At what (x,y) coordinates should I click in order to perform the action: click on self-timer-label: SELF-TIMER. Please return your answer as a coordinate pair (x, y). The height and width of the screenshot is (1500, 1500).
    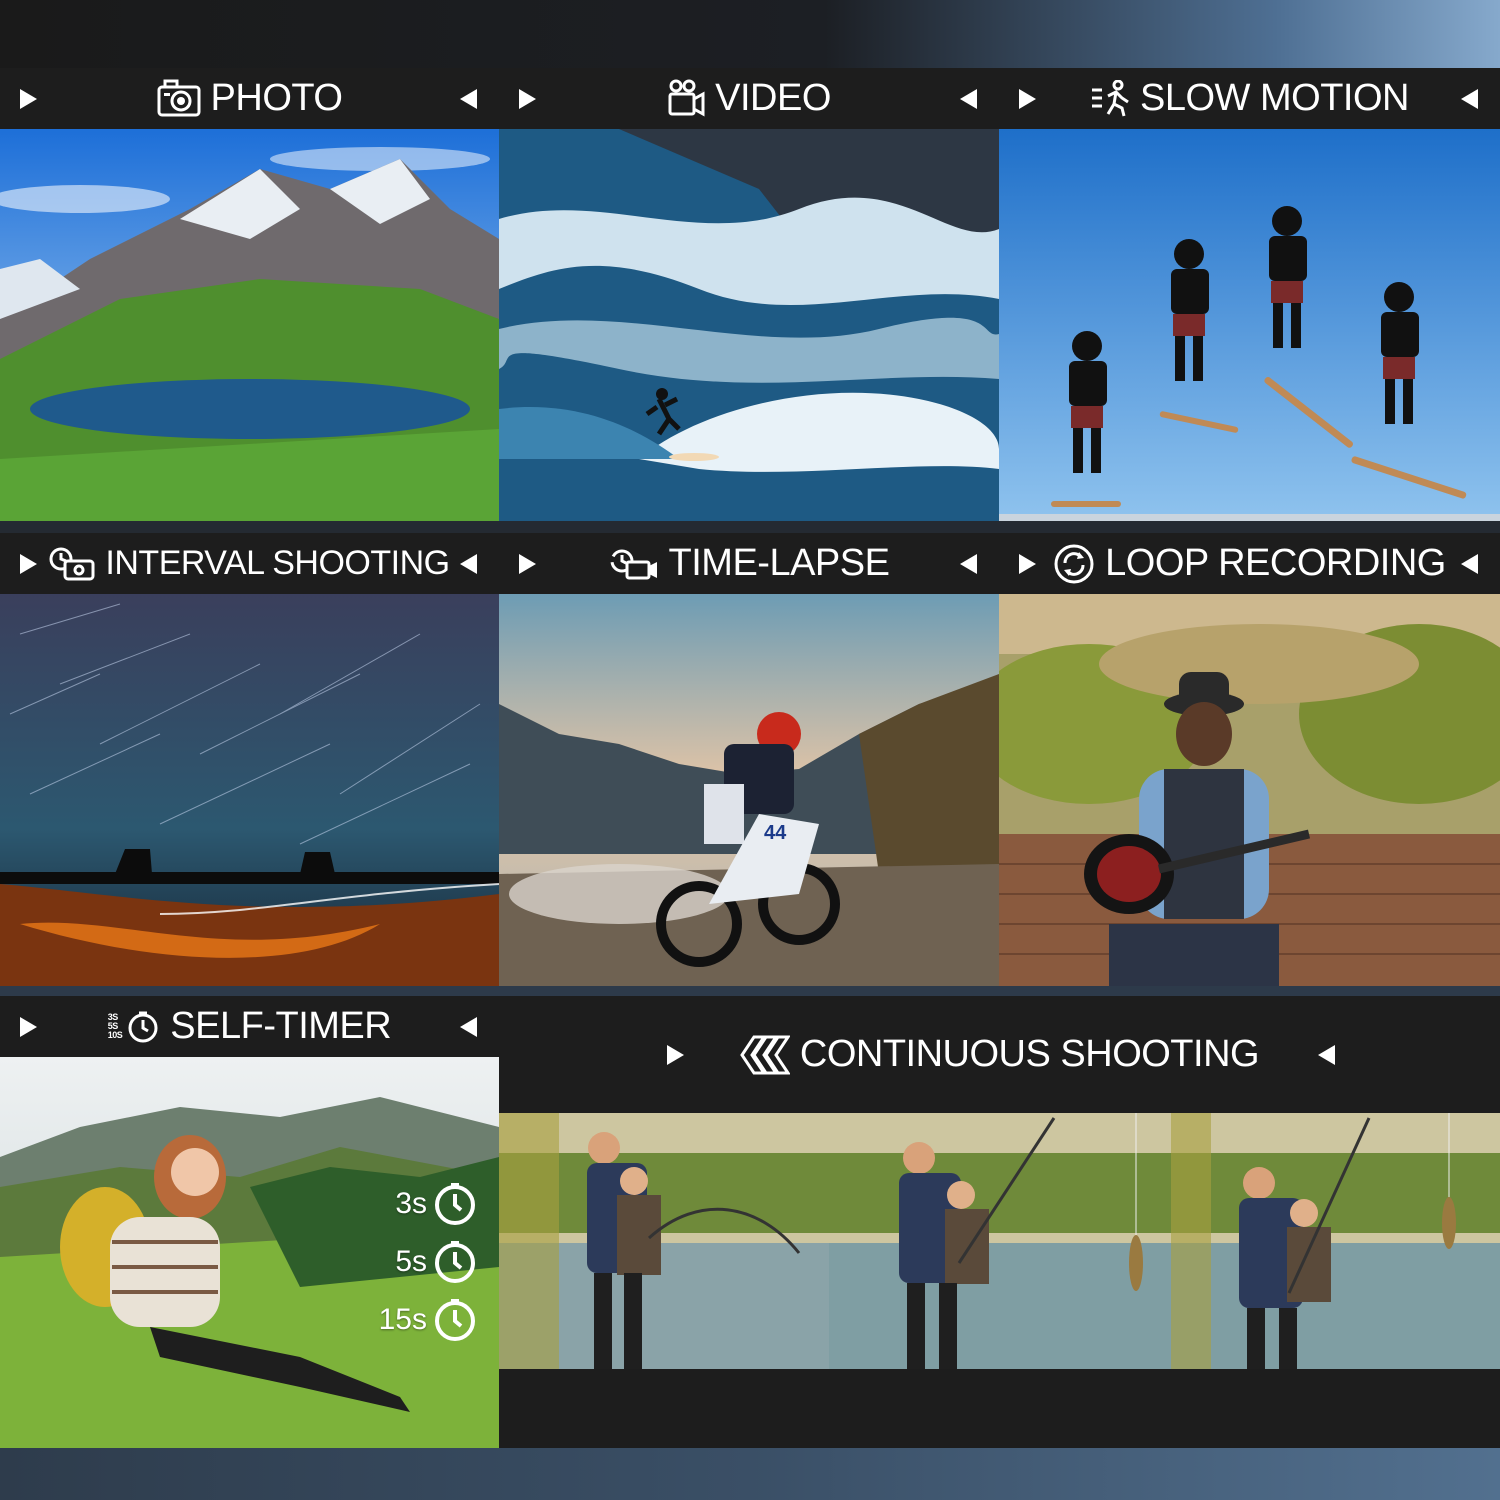
    Looking at the image, I should click on (281, 1026).